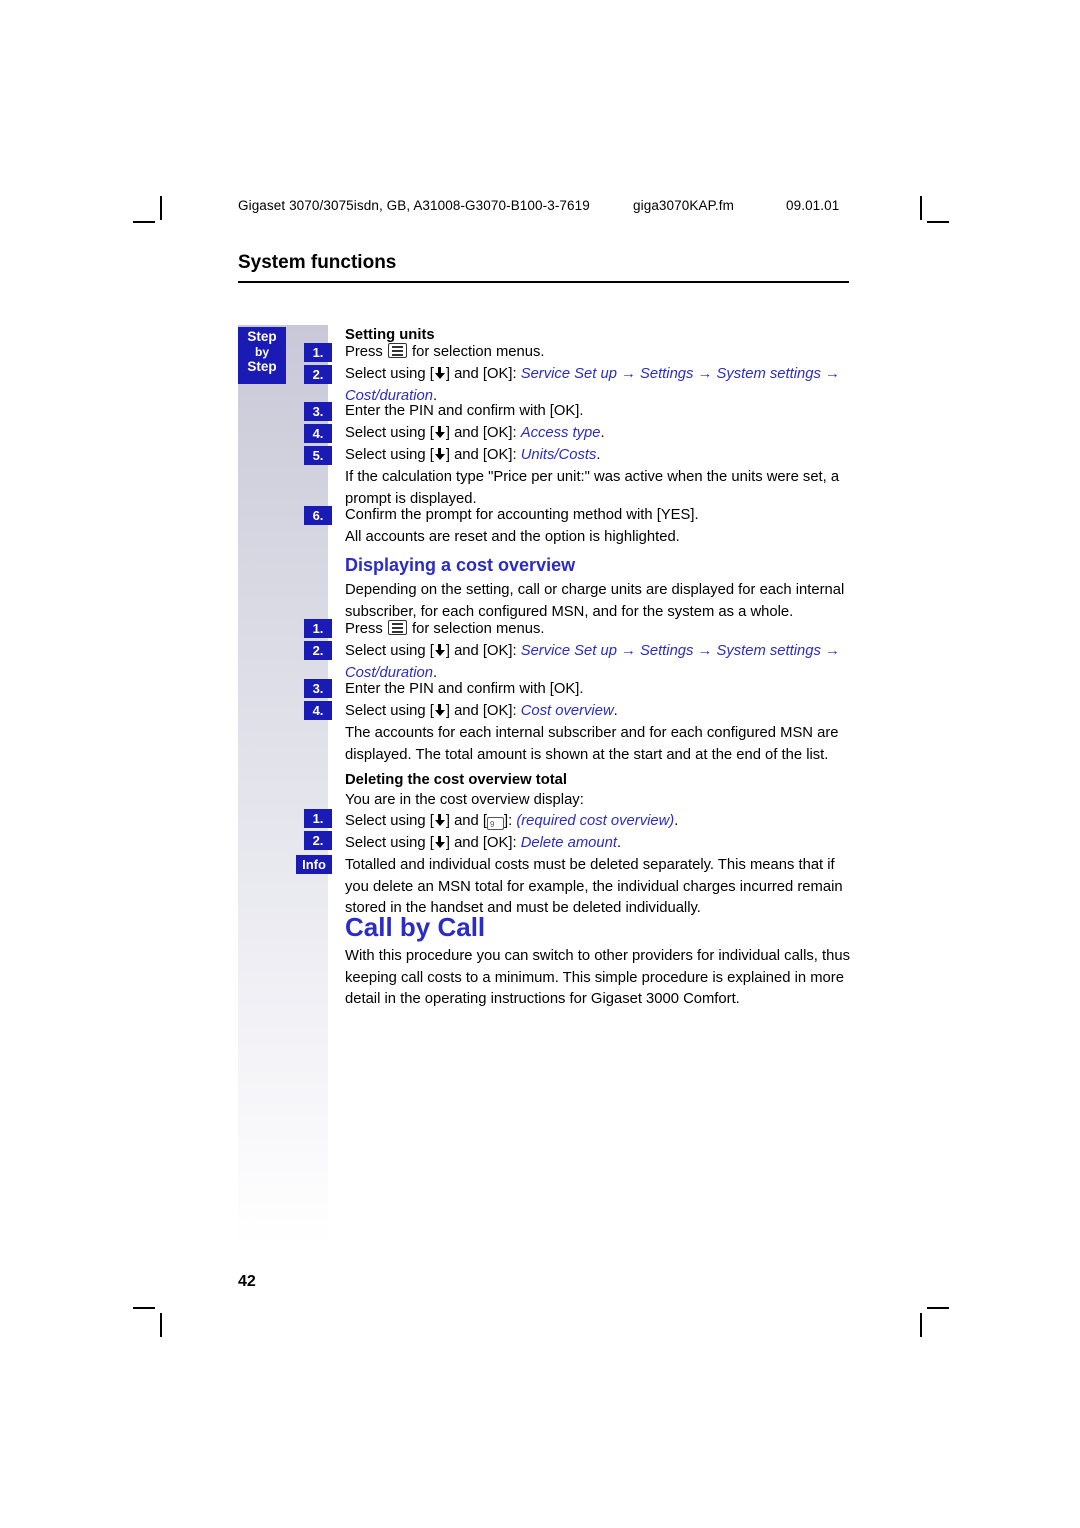 This screenshot has height=1528, width=1080. What do you see at coordinates (262, 366) in the screenshot?
I see `step-badge-line3: Step` at bounding box center [262, 366].